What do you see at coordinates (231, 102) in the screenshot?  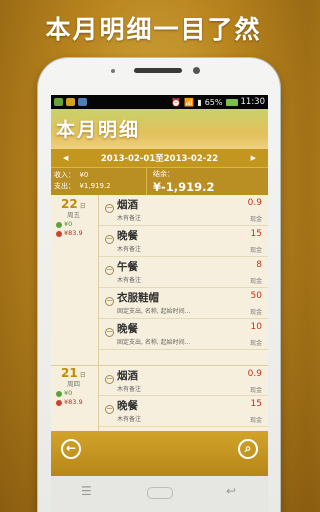 I see `battery-icon` at bounding box center [231, 102].